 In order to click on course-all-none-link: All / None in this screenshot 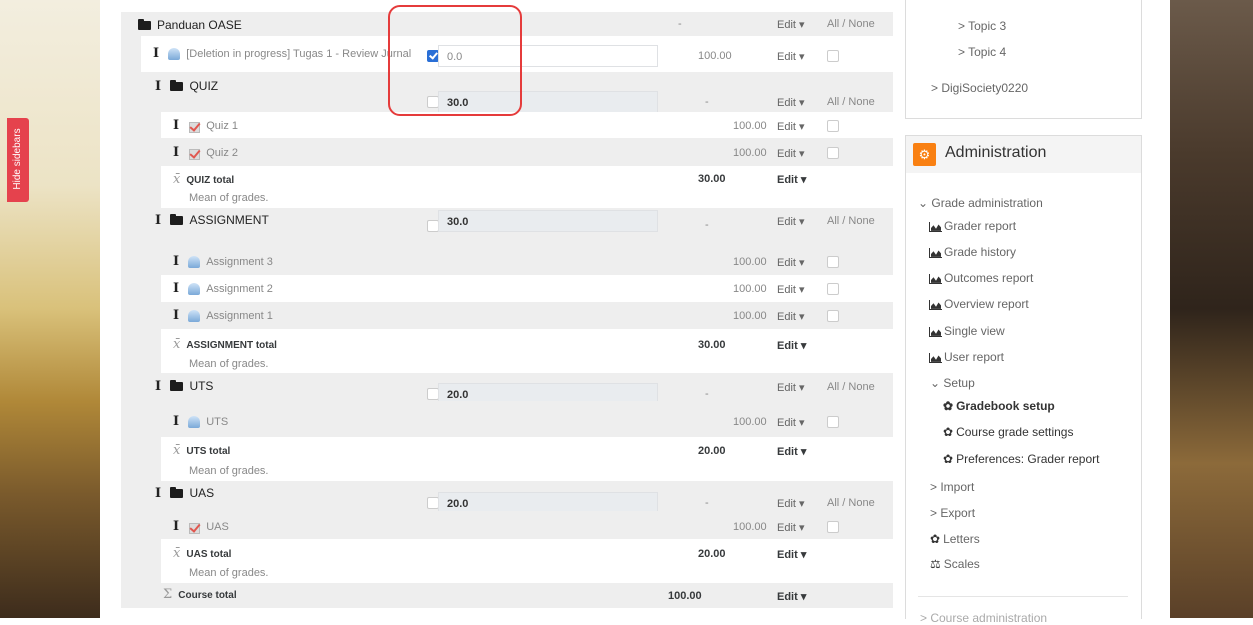, I will do `click(851, 24)`.